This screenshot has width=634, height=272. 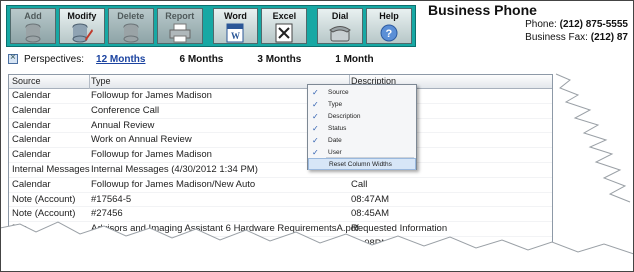 What do you see at coordinates (541, 24) in the screenshot?
I see `phone-label: Phone:` at bounding box center [541, 24].